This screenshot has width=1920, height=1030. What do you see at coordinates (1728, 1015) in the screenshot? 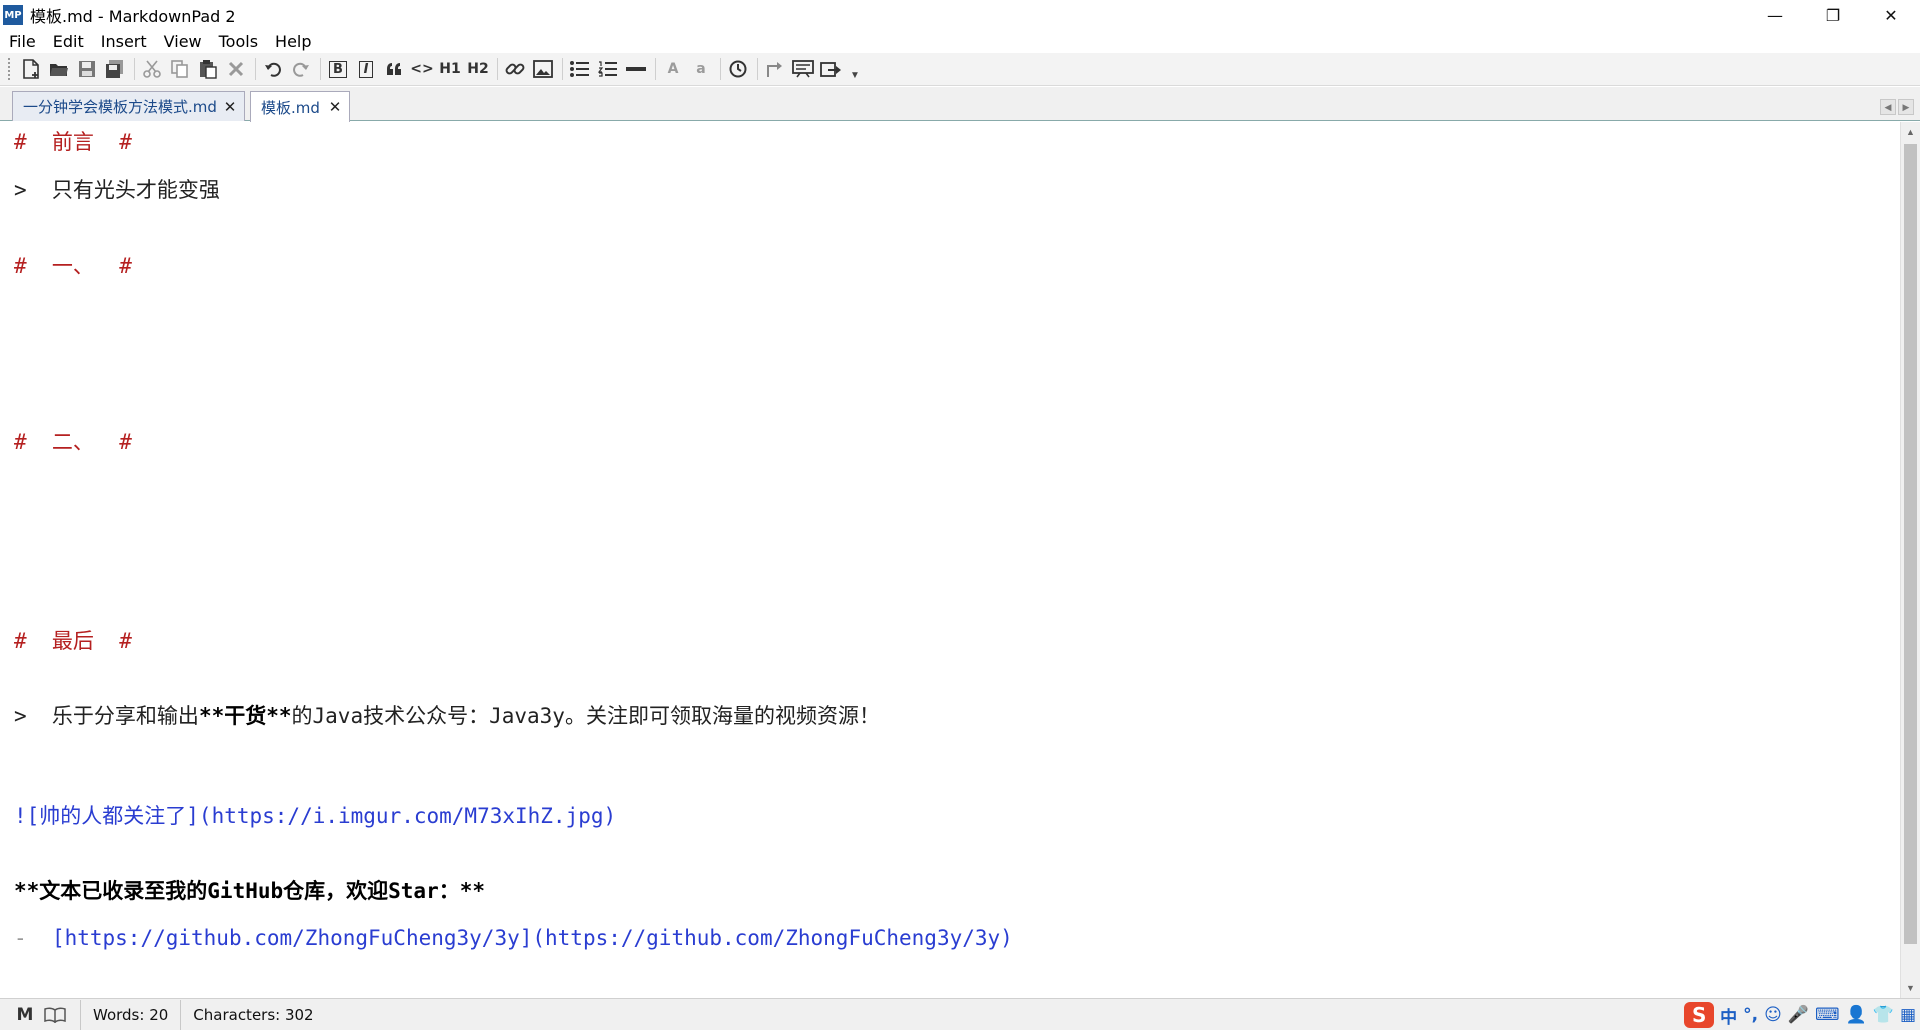
I see `ime-language-toggle: 中` at bounding box center [1728, 1015].